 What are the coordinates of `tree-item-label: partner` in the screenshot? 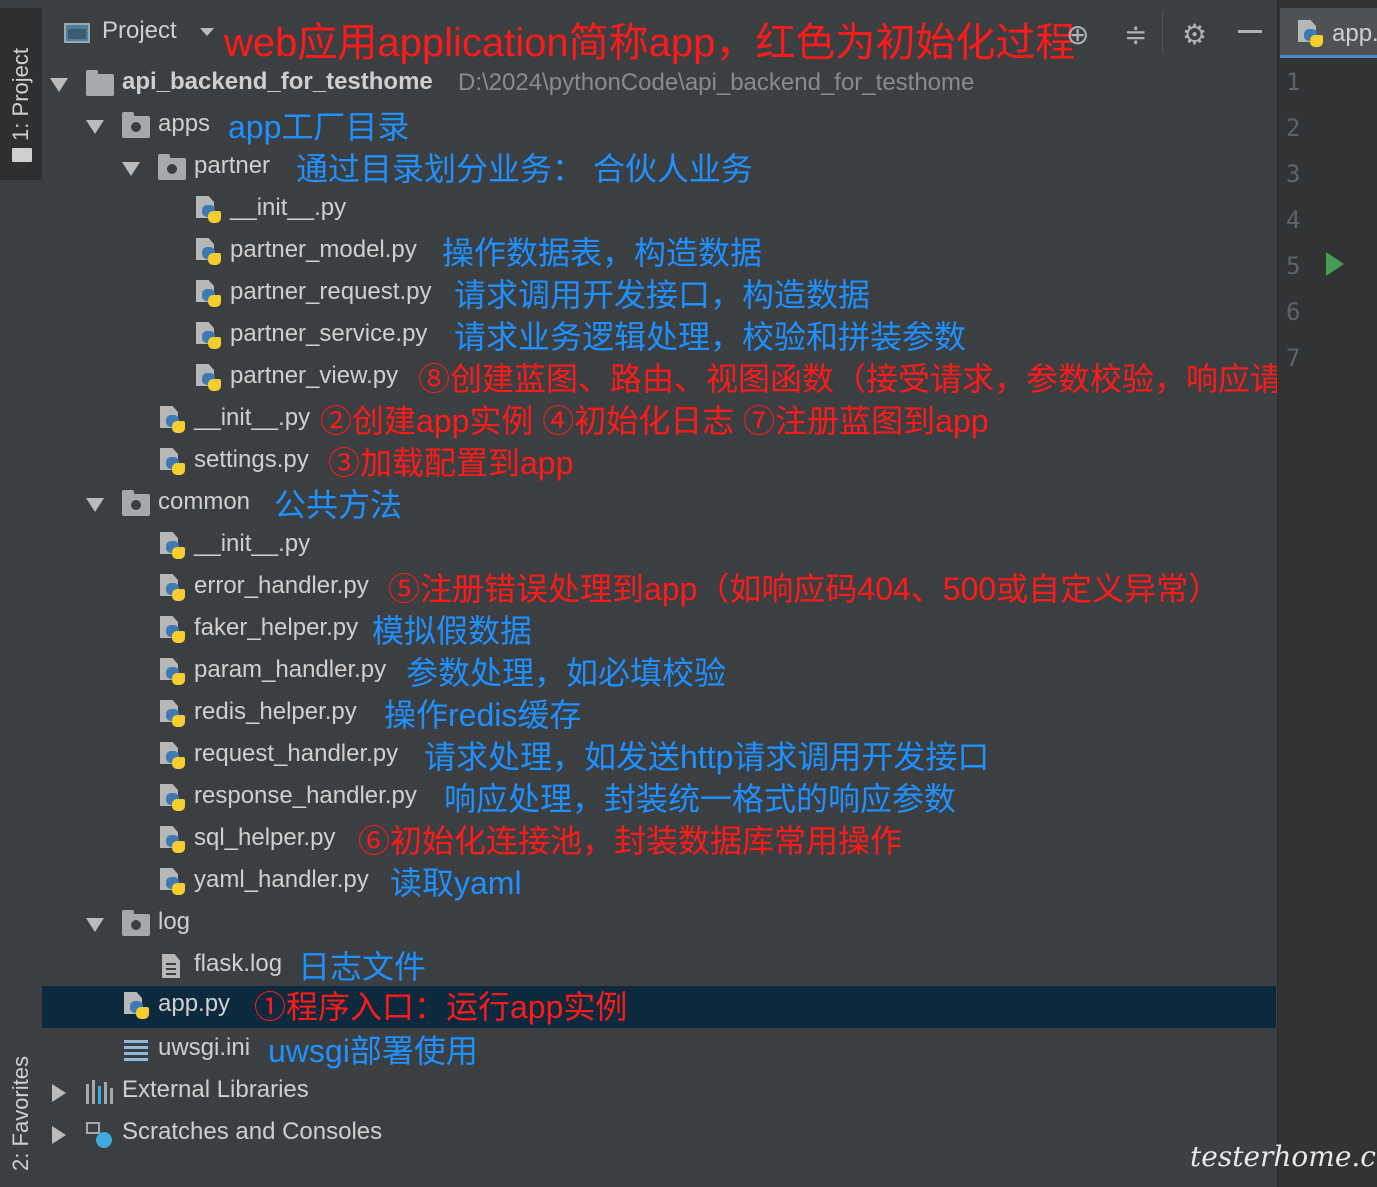 It's located at (232, 165).